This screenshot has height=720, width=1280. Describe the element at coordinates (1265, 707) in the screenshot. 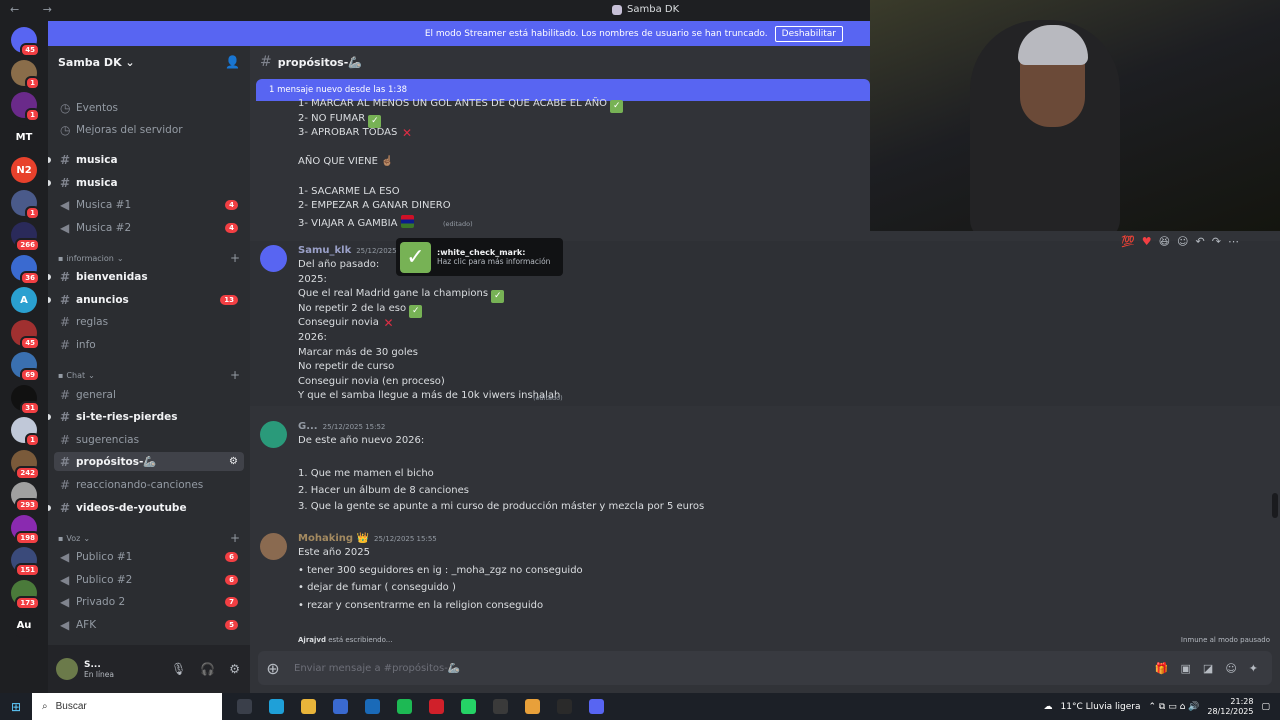

I see `notification-icon: ▢` at that location.